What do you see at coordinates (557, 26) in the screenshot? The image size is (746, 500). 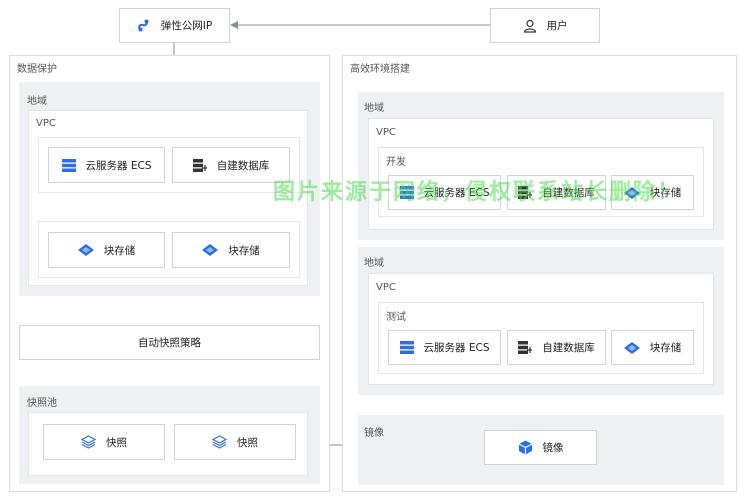 I see `user-label: 用户` at bounding box center [557, 26].